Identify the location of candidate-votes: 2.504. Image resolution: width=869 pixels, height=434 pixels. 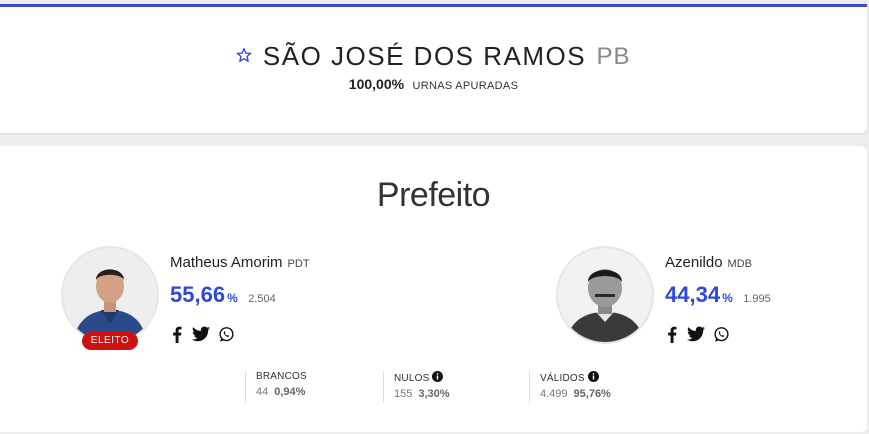
(262, 299).